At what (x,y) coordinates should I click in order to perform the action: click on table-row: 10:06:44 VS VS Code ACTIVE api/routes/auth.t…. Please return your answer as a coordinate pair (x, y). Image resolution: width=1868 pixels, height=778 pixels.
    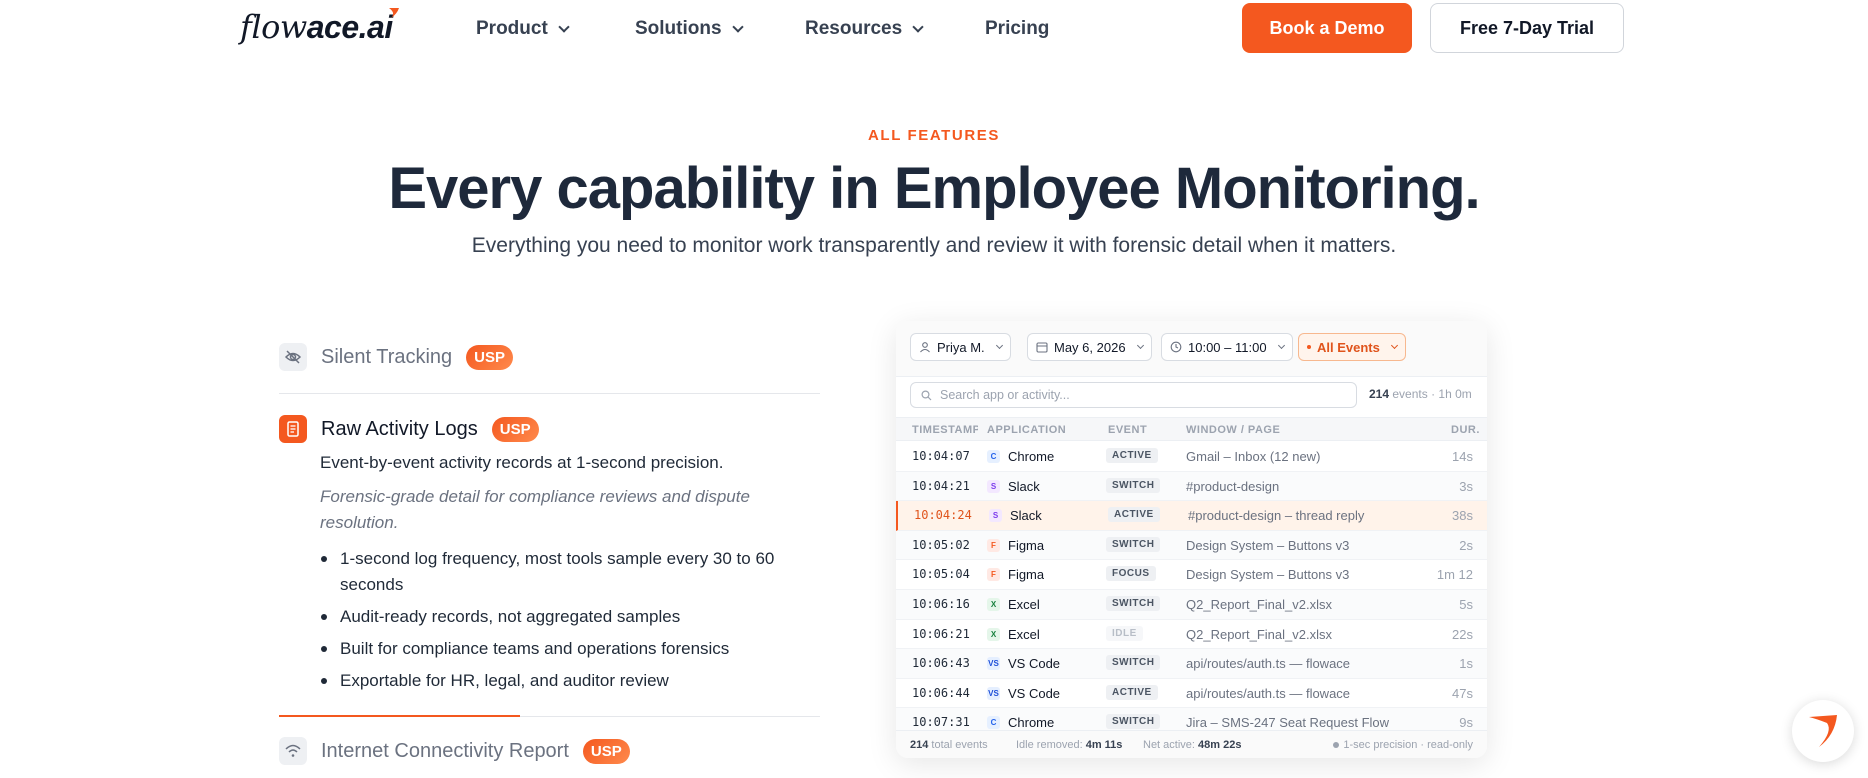
    Looking at the image, I should click on (1191, 694).